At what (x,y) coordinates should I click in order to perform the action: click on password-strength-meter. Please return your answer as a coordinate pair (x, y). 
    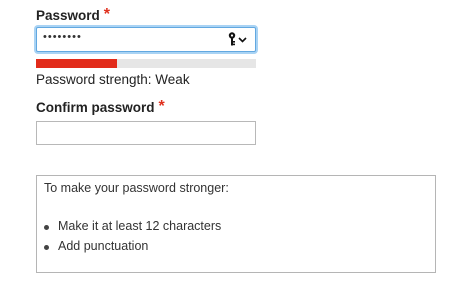
    Looking at the image, I should click on (146, 63).